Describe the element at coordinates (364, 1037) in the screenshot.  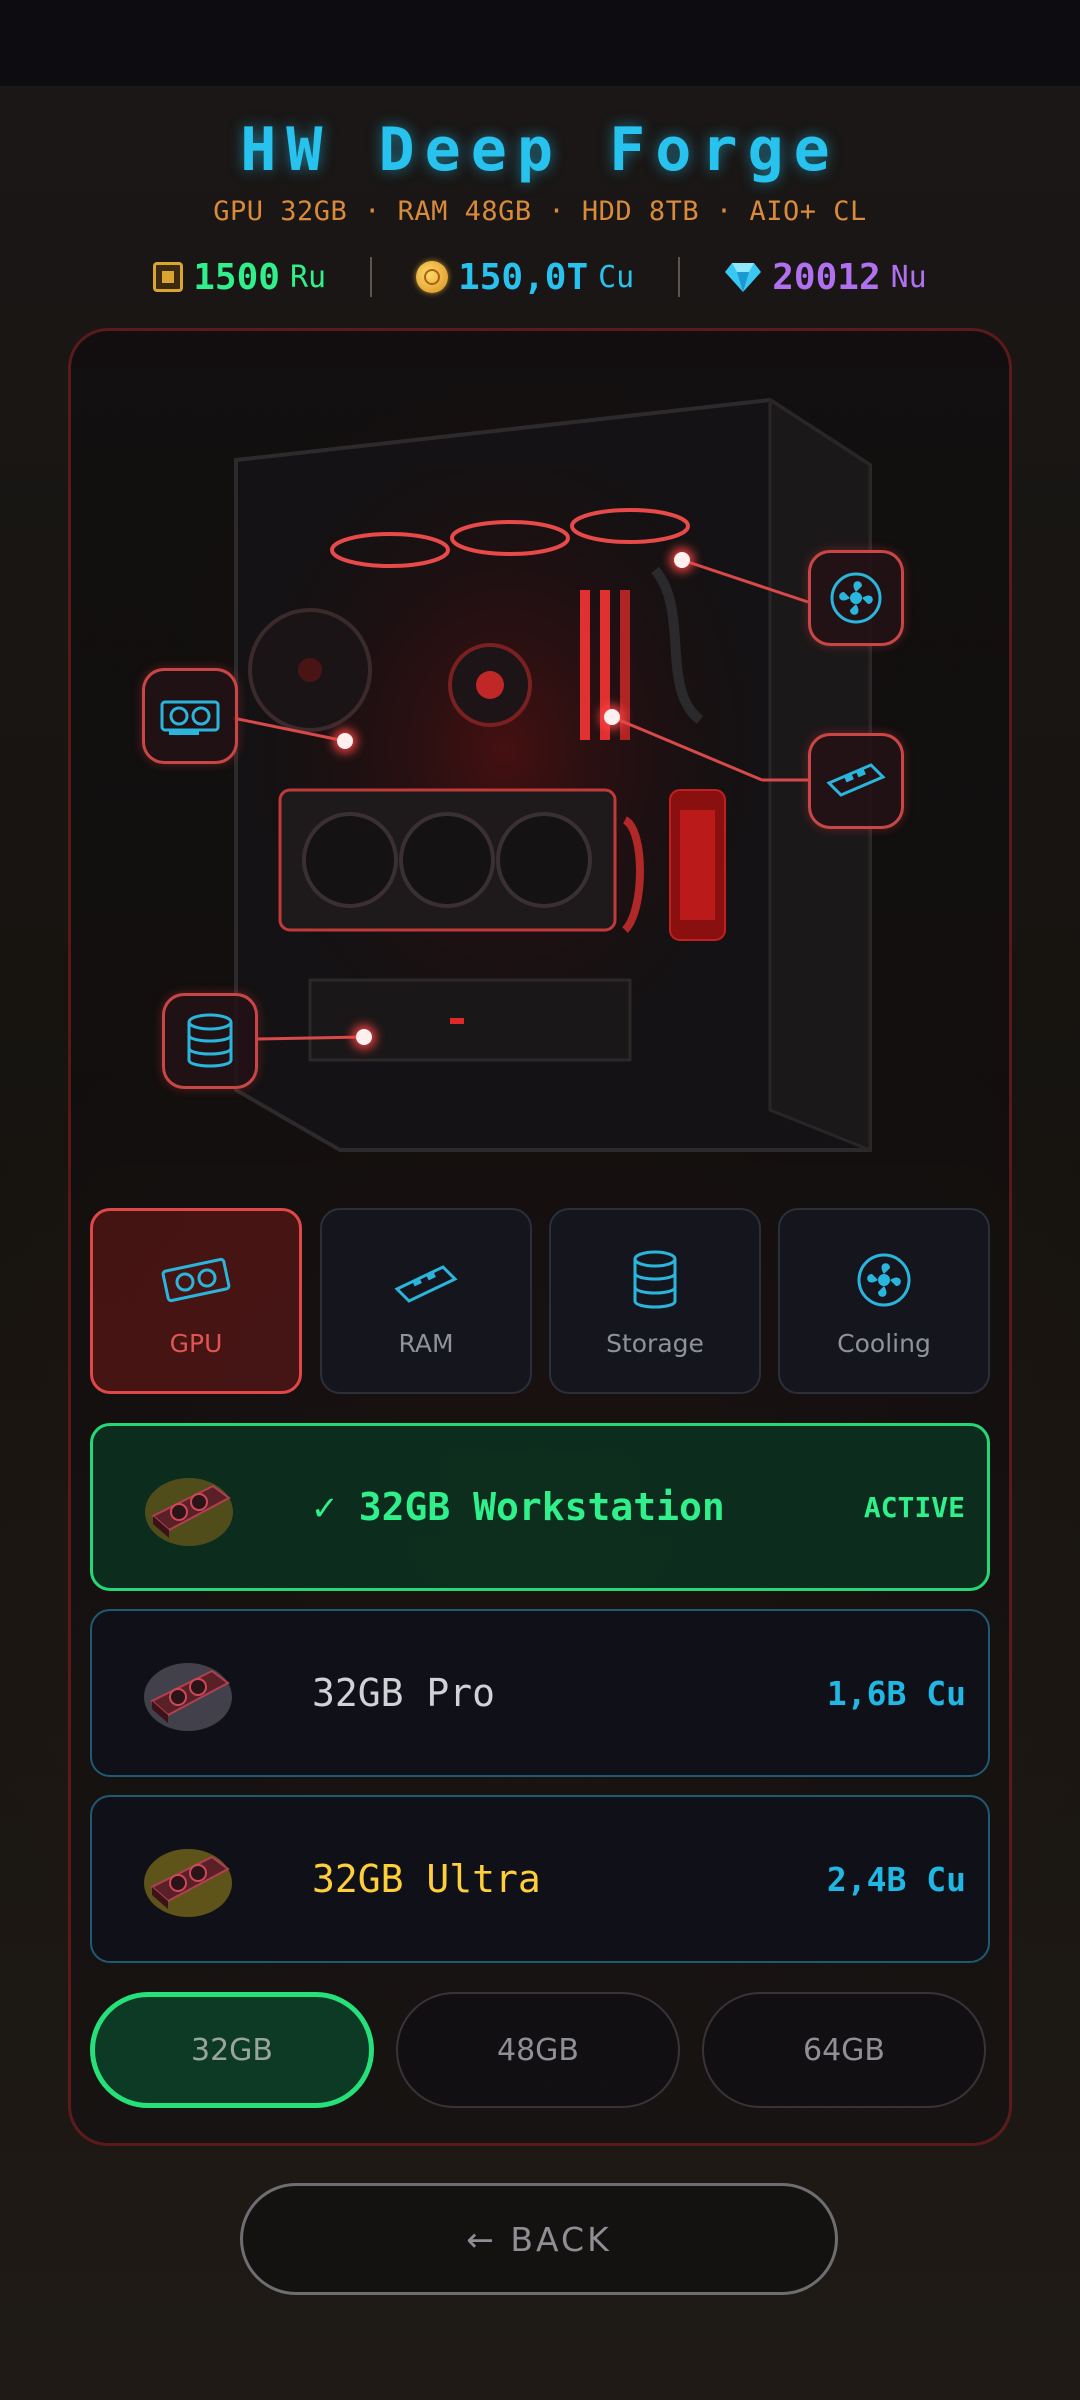
I see `storage-hotspot-dot` at that location.